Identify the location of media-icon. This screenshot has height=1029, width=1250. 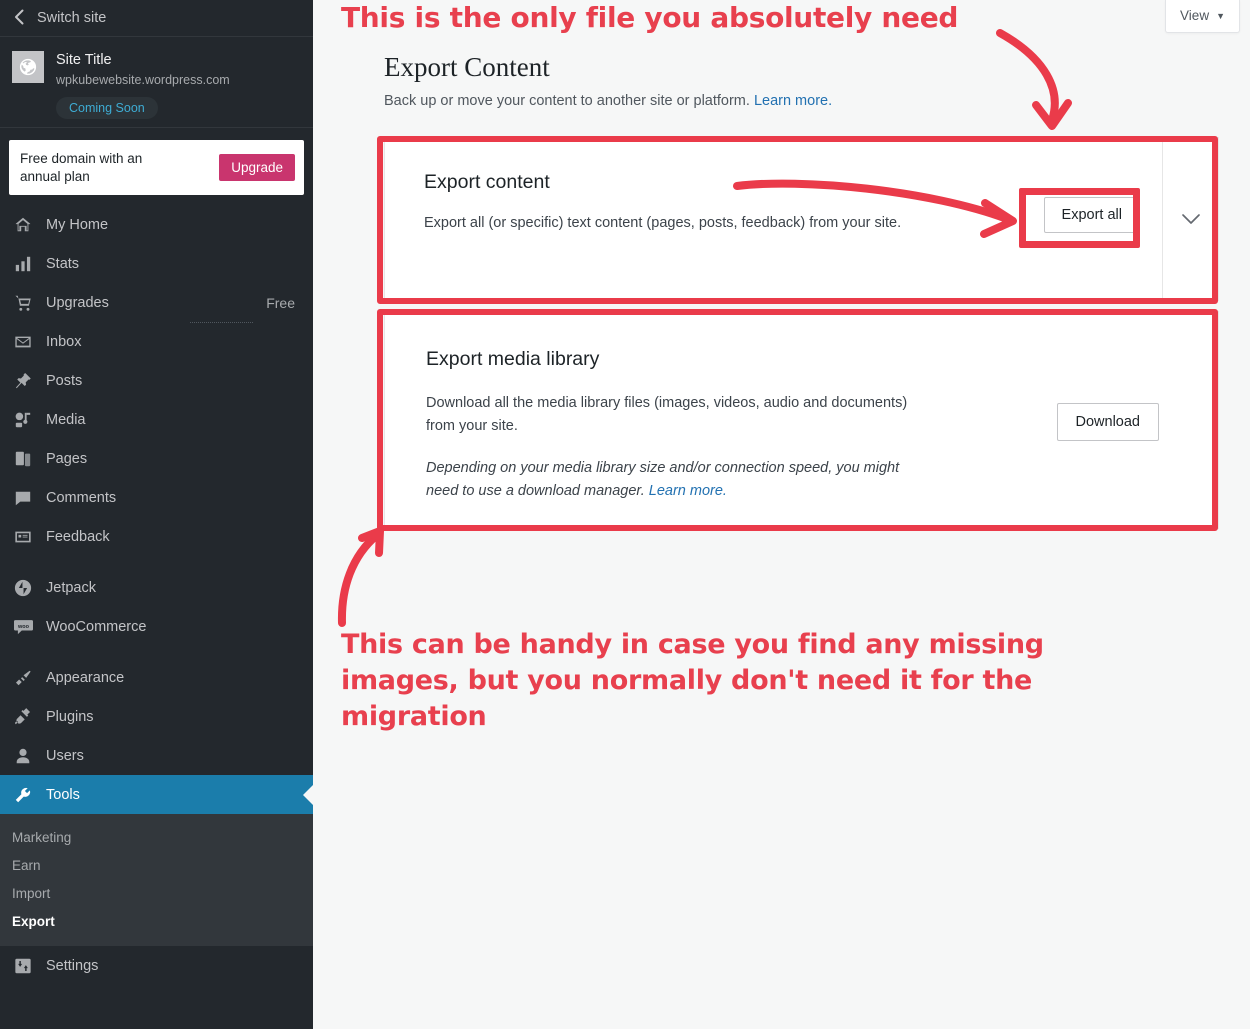
(23, 420).